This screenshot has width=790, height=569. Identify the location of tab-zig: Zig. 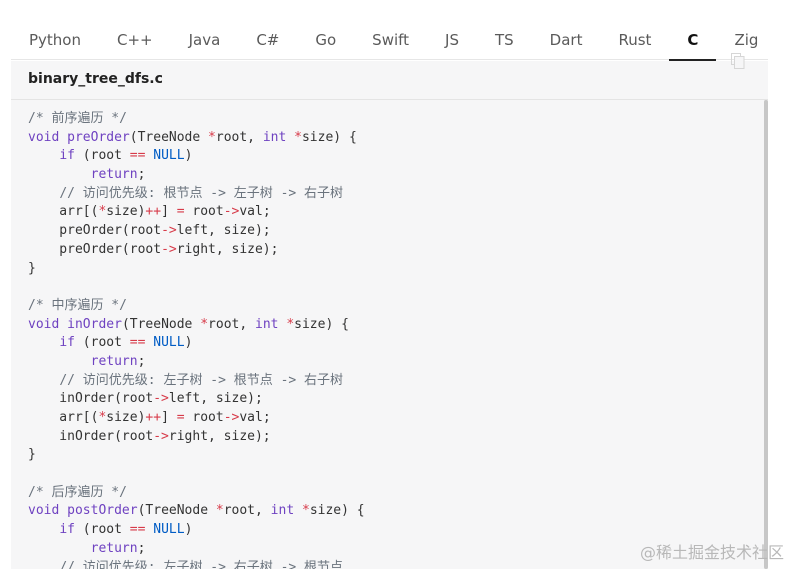
(746, 41).